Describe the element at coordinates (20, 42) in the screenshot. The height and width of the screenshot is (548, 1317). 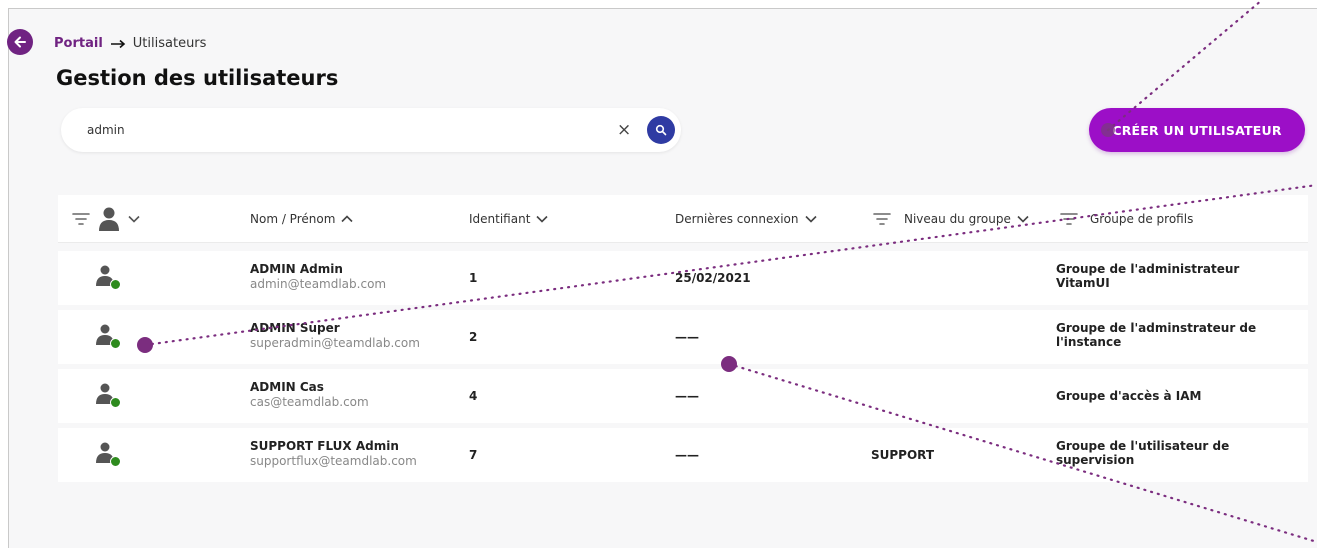
I see `back-arrow-icon` at that location.